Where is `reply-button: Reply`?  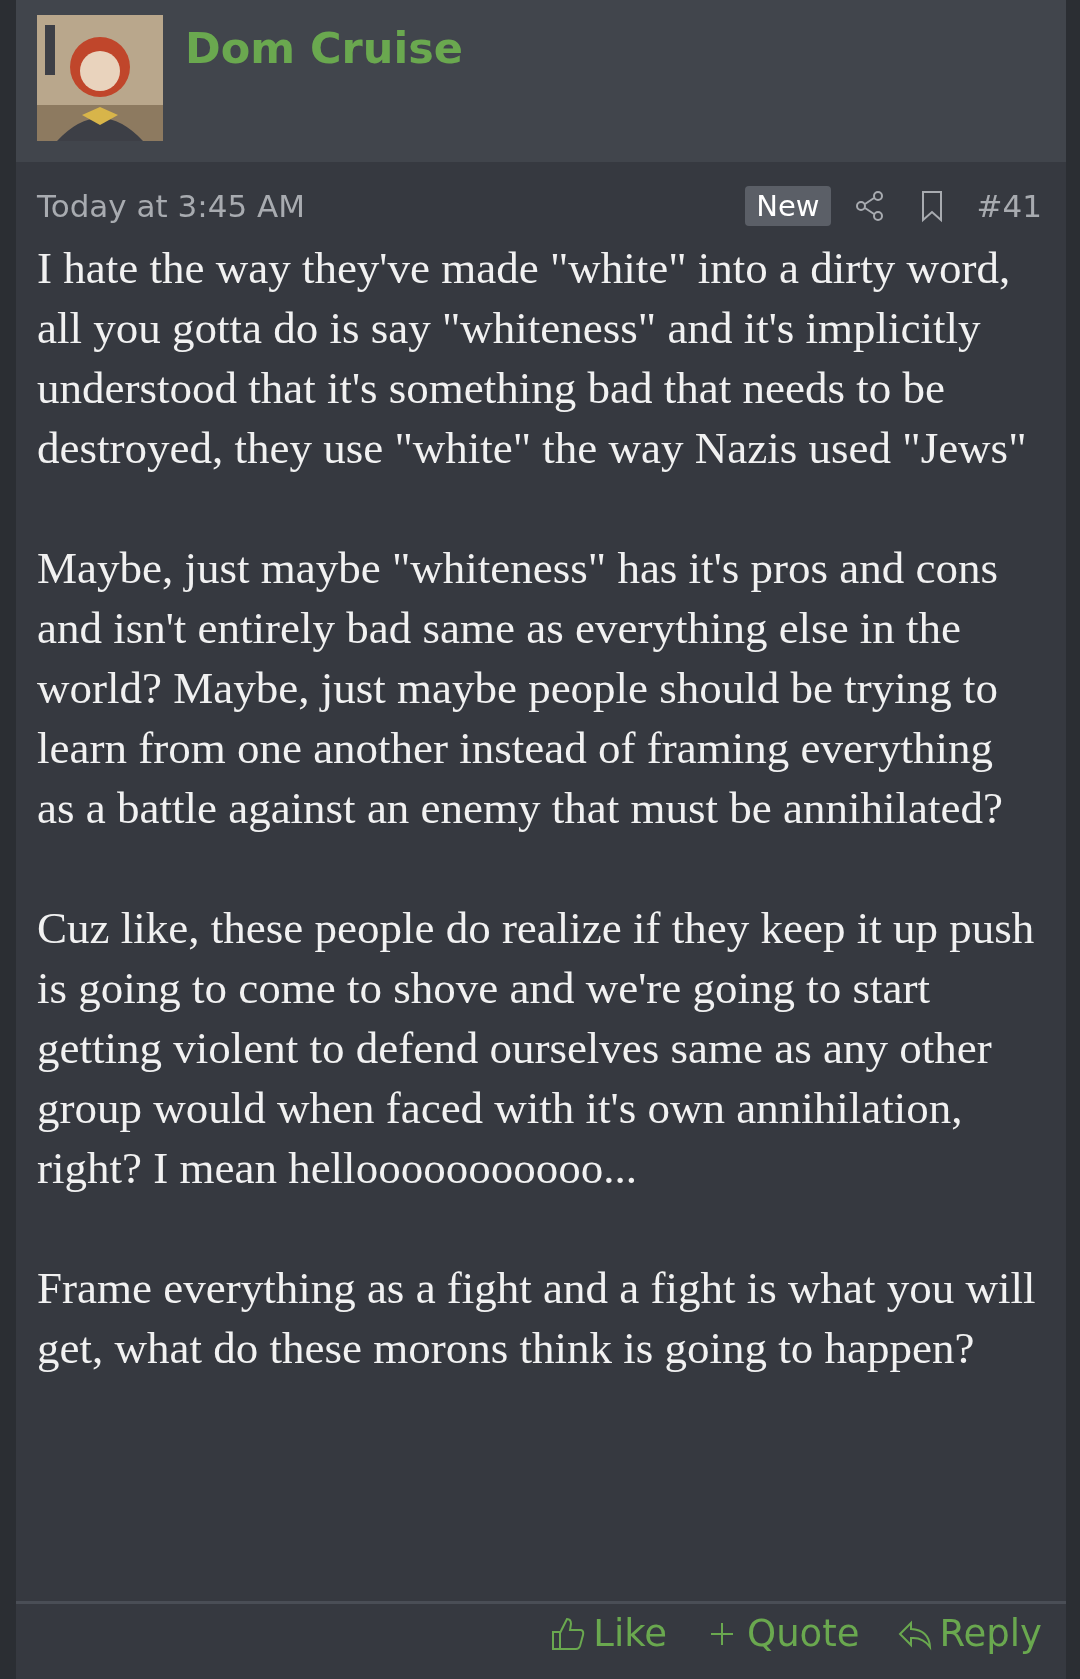
reply-button: Reply is located at coordinates (968, 1633).